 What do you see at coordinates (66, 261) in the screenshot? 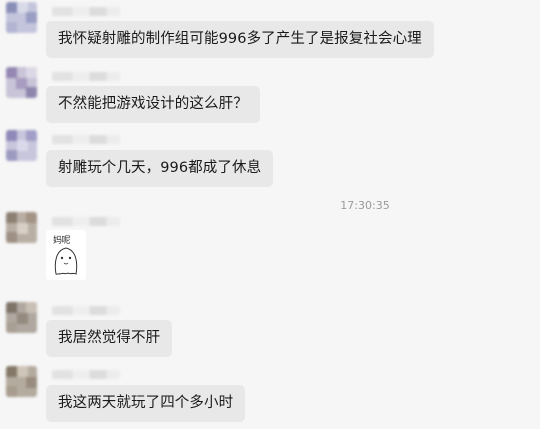
I see `ghost-sticker-icon` at bounding box center [66, 261].